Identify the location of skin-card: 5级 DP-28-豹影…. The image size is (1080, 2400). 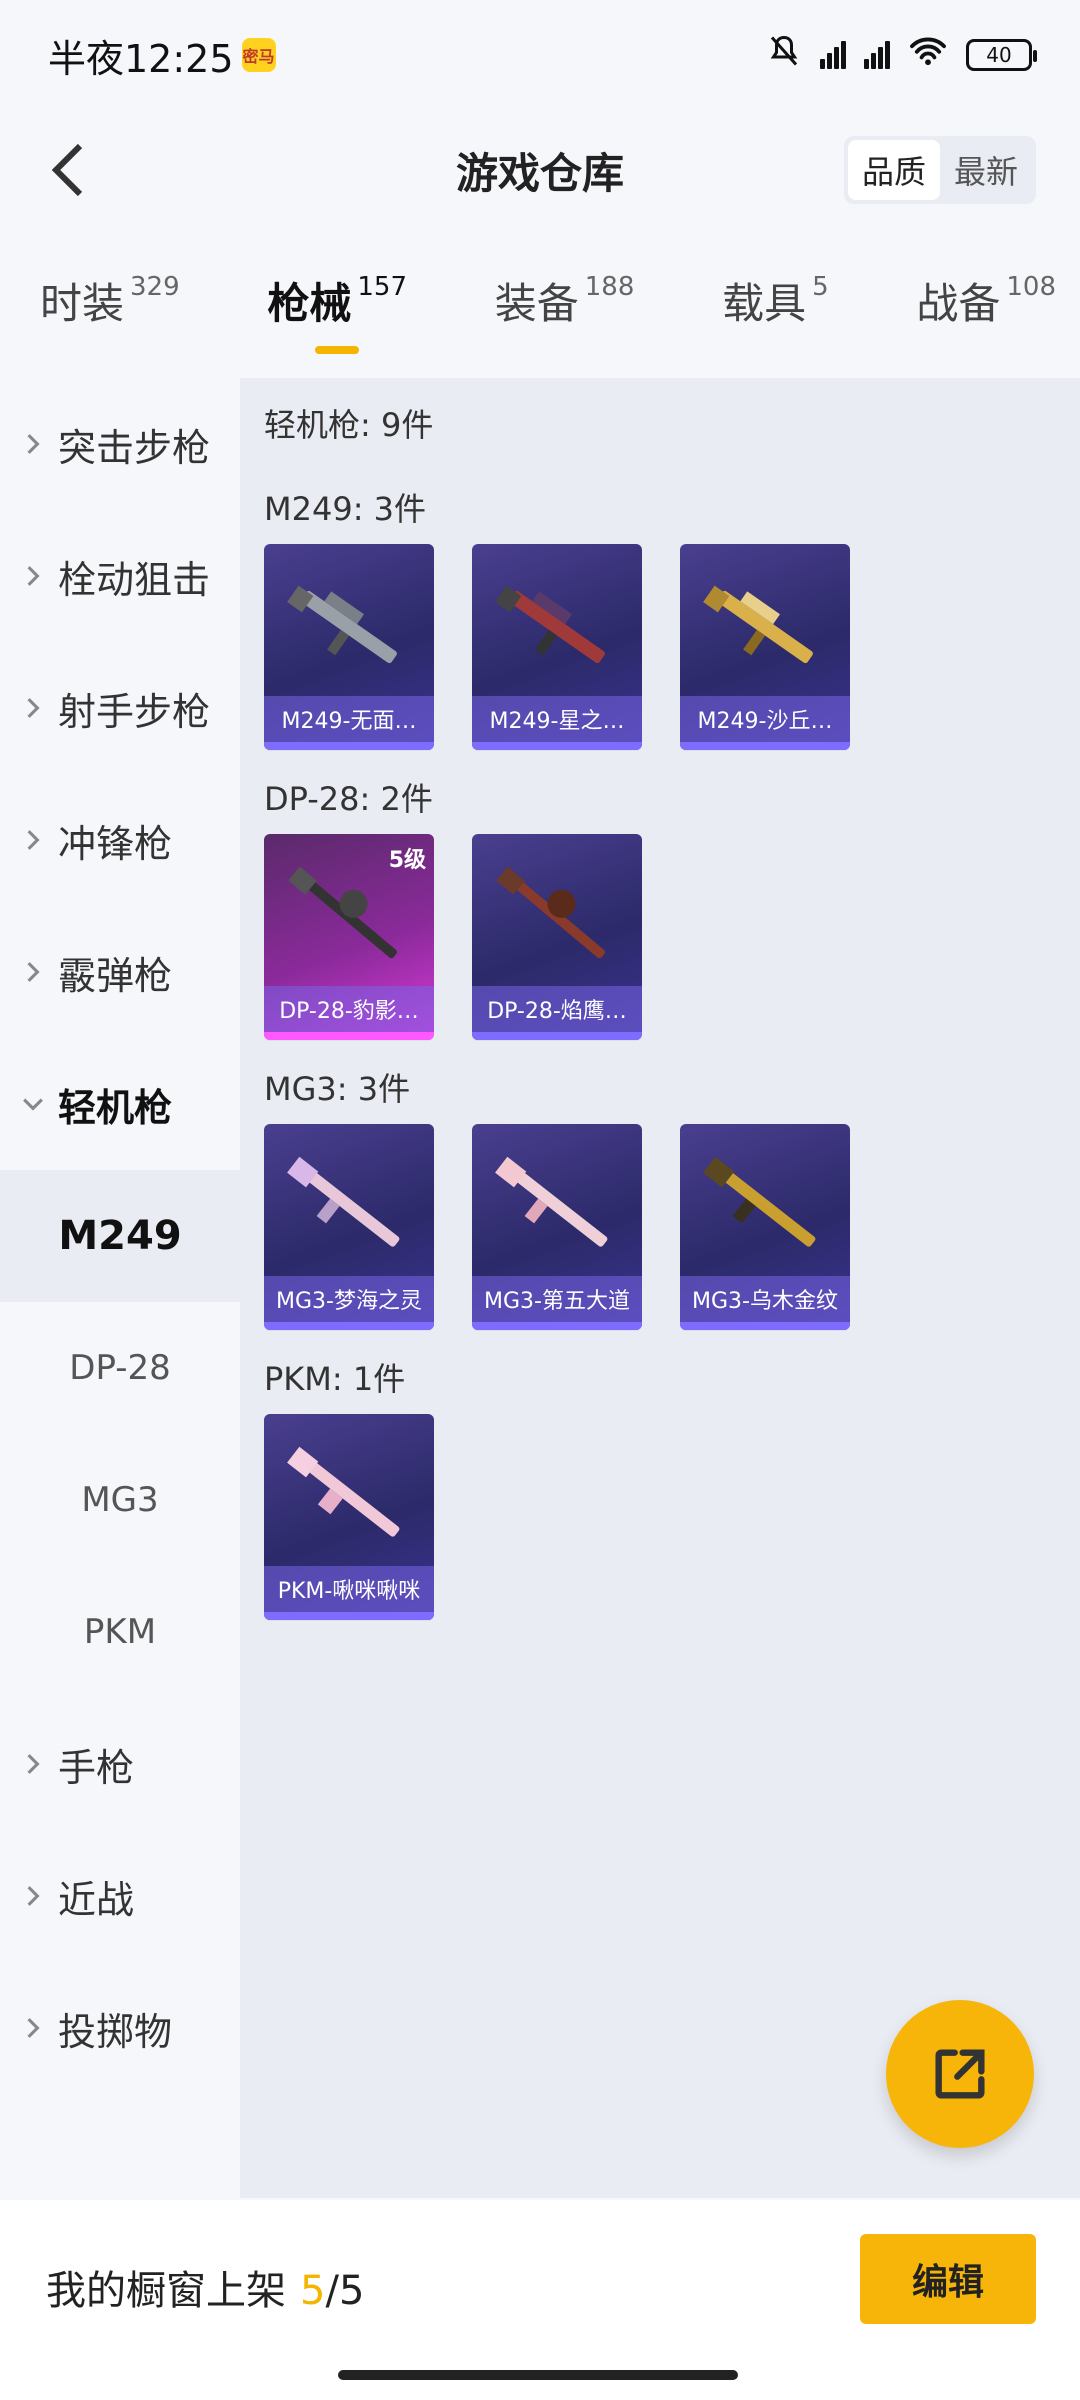
(349, 937).